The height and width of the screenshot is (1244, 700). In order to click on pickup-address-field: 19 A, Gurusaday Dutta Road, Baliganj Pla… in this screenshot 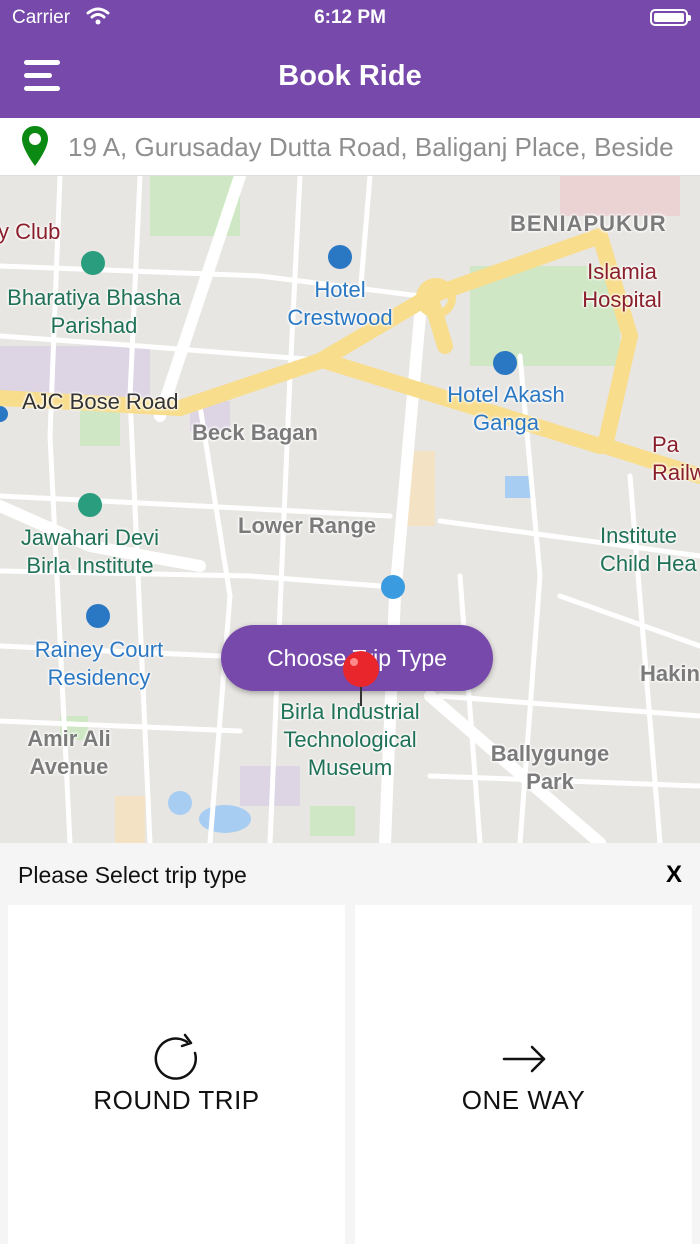, I will do `click(371, 147)`.